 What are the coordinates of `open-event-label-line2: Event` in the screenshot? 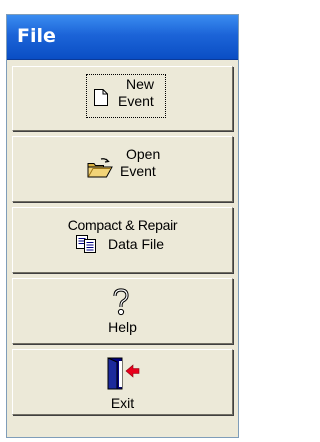 It's located at (138, 171).